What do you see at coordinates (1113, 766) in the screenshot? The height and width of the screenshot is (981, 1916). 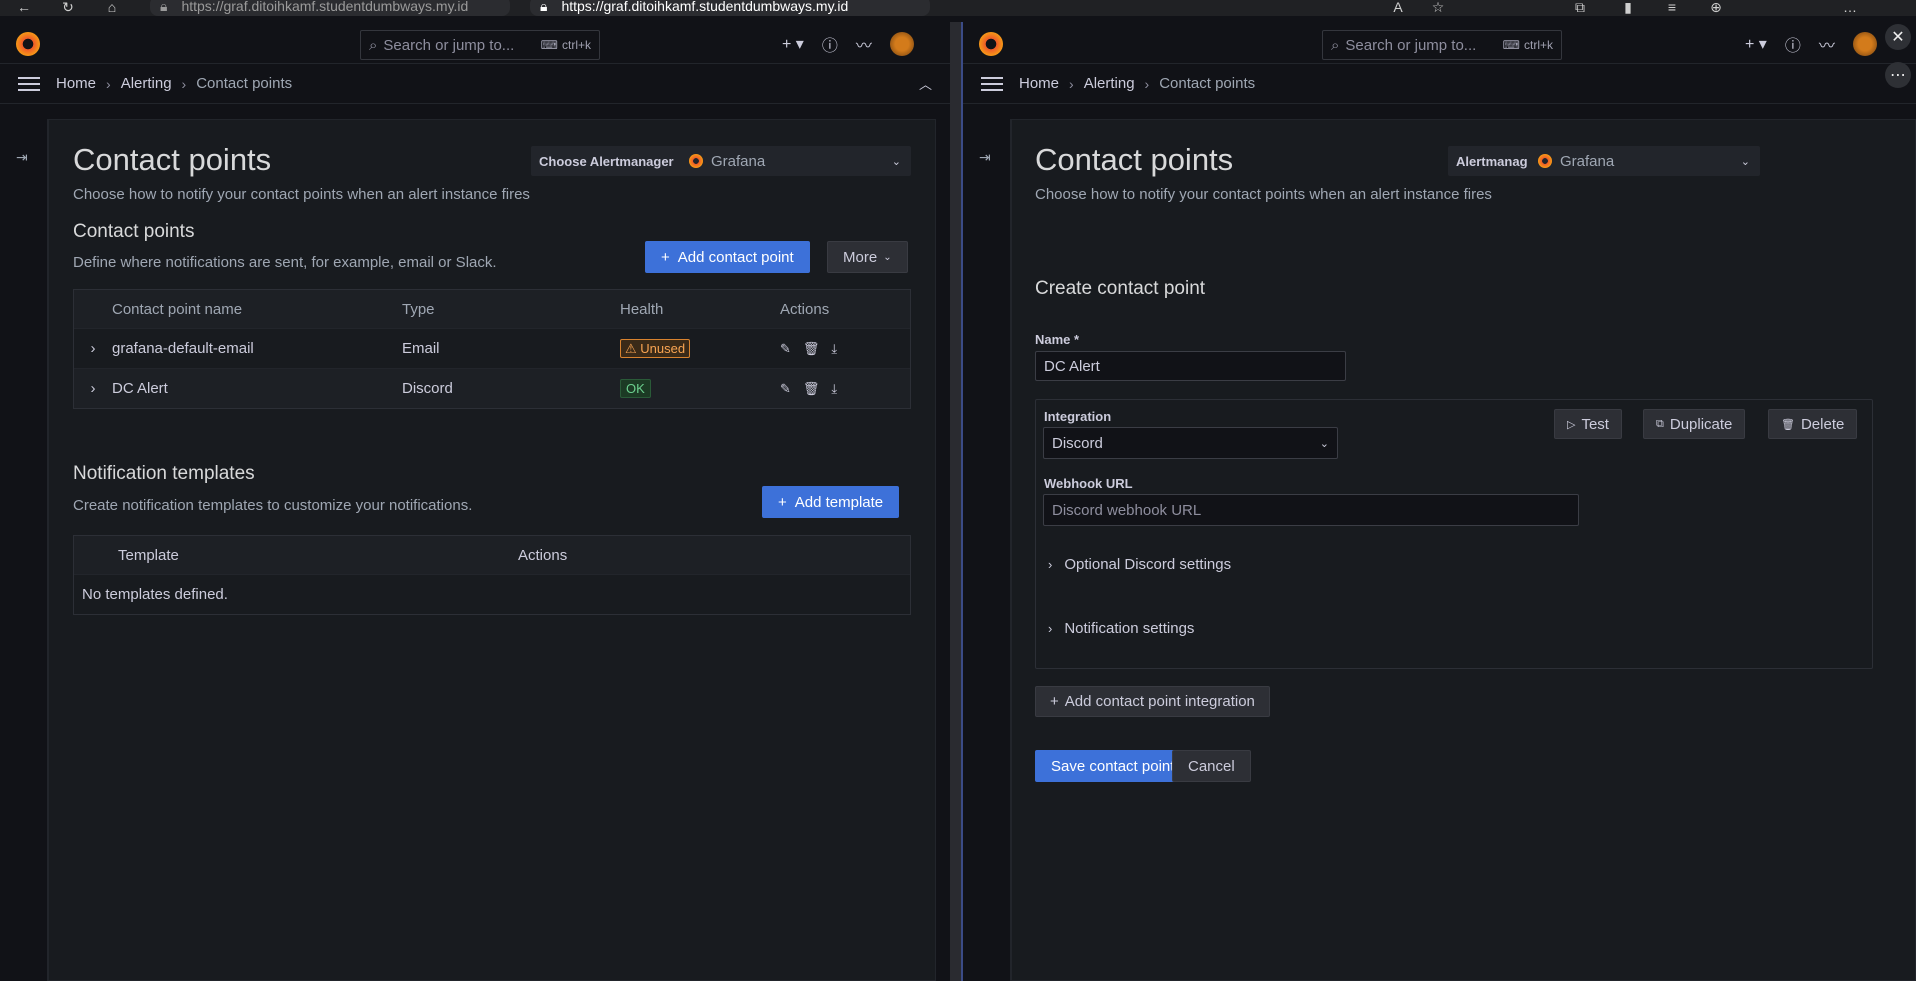 I see `save-contact-point-button: Save contact point` at bounding box center [1113, 766].